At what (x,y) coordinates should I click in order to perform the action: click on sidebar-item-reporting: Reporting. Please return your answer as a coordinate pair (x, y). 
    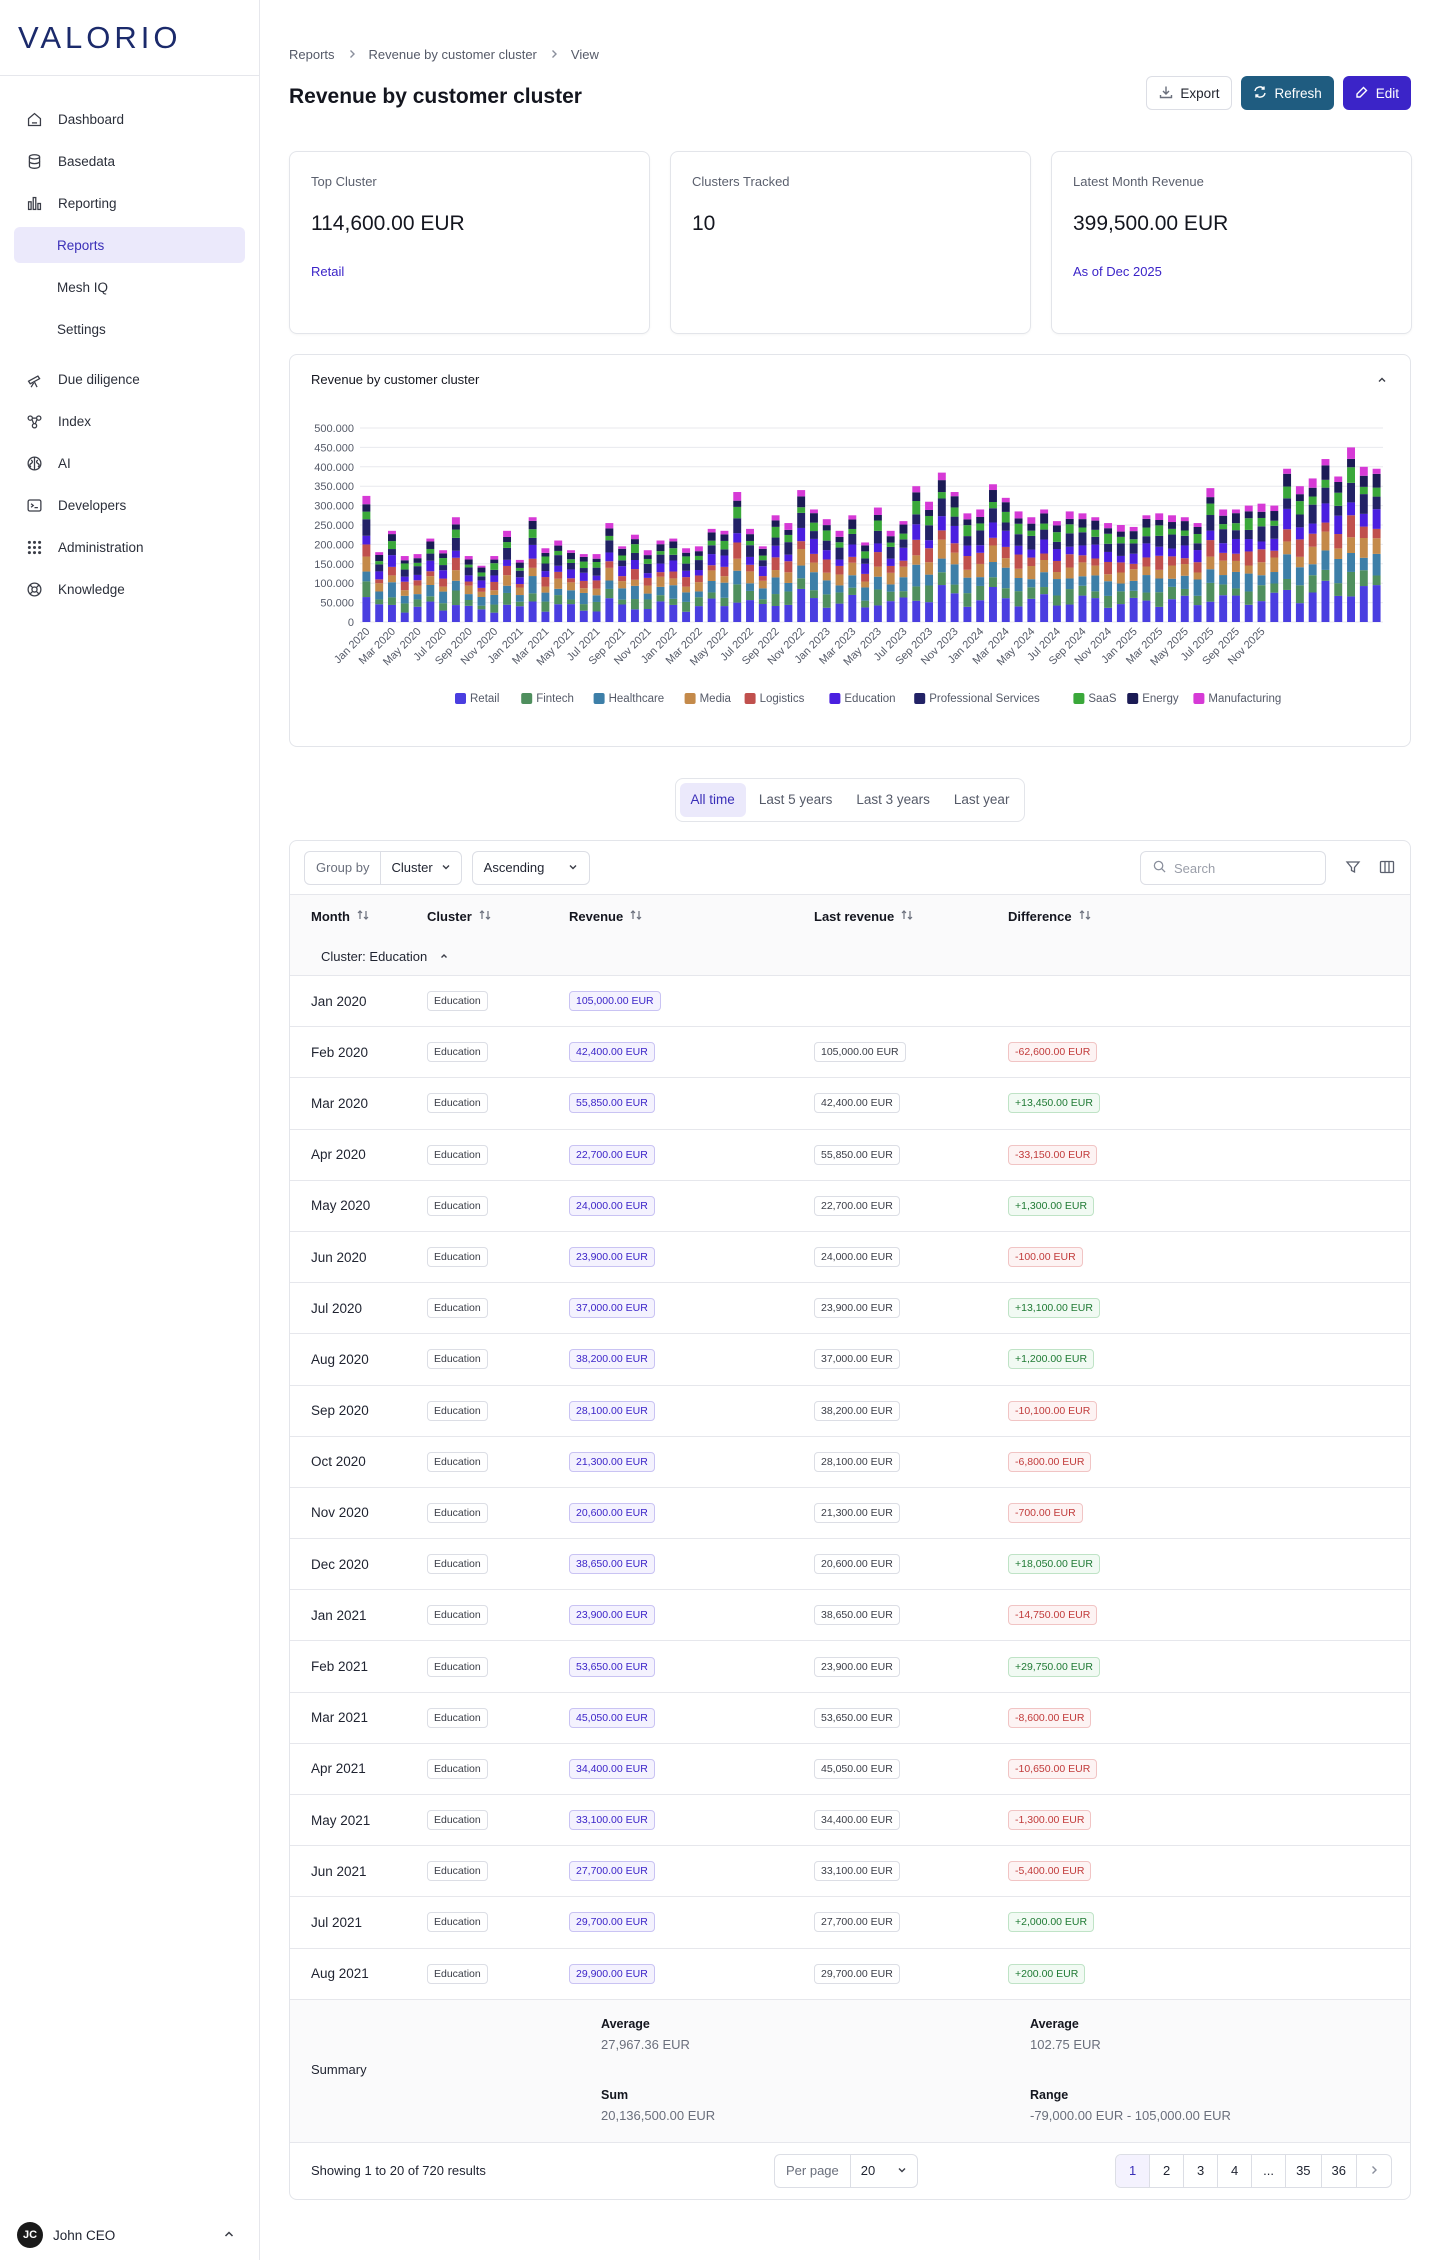
    Looking at the image, I should click on (129, 203).